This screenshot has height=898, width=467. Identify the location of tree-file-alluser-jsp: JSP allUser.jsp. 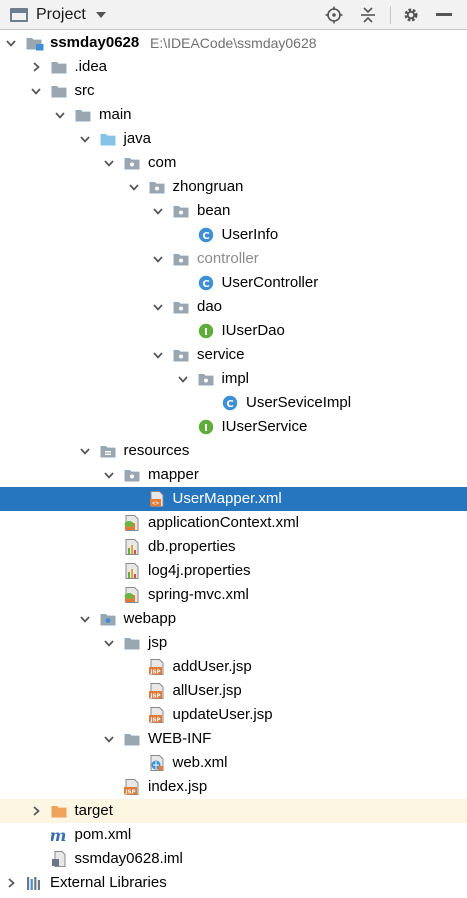
(233, 691).